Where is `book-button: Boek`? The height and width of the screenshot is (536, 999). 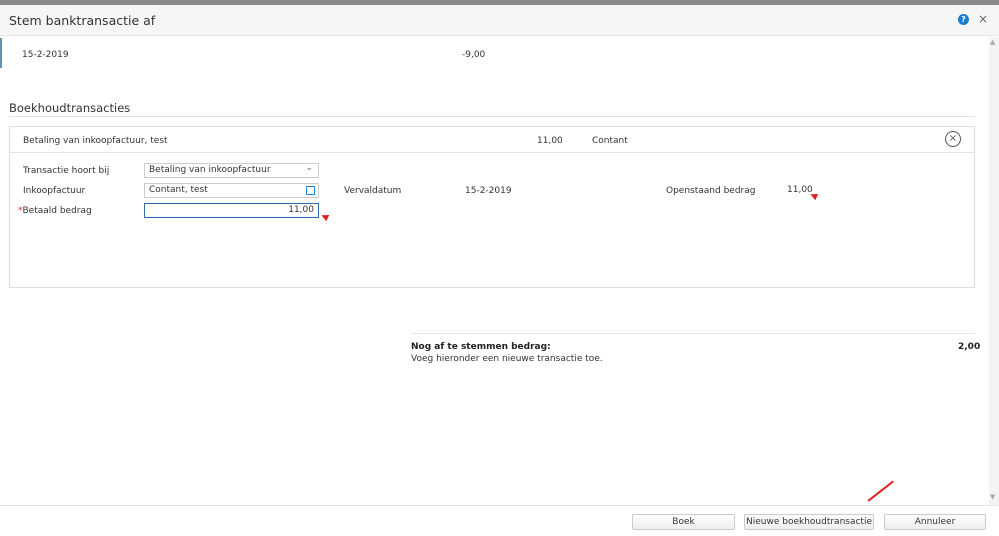 book-button: Boek is located at coordinates (683, 522).